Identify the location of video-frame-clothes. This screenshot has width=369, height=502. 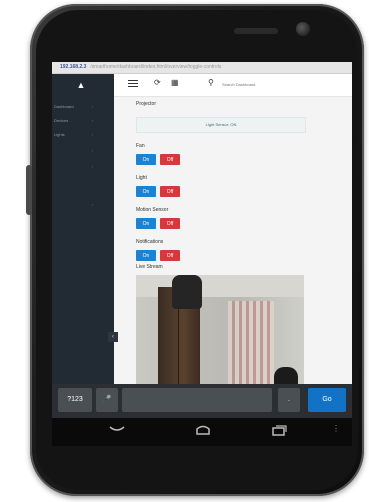
(187, 292).